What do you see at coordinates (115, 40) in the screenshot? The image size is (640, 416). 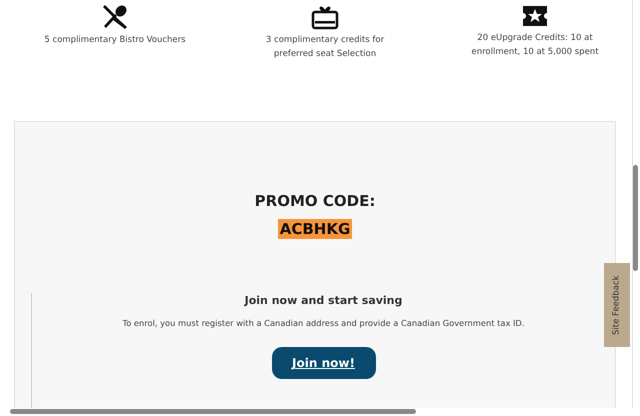 I see `benefit-text: 5 complimentary Bistro Vouchers` at bounding box center [115, 40].